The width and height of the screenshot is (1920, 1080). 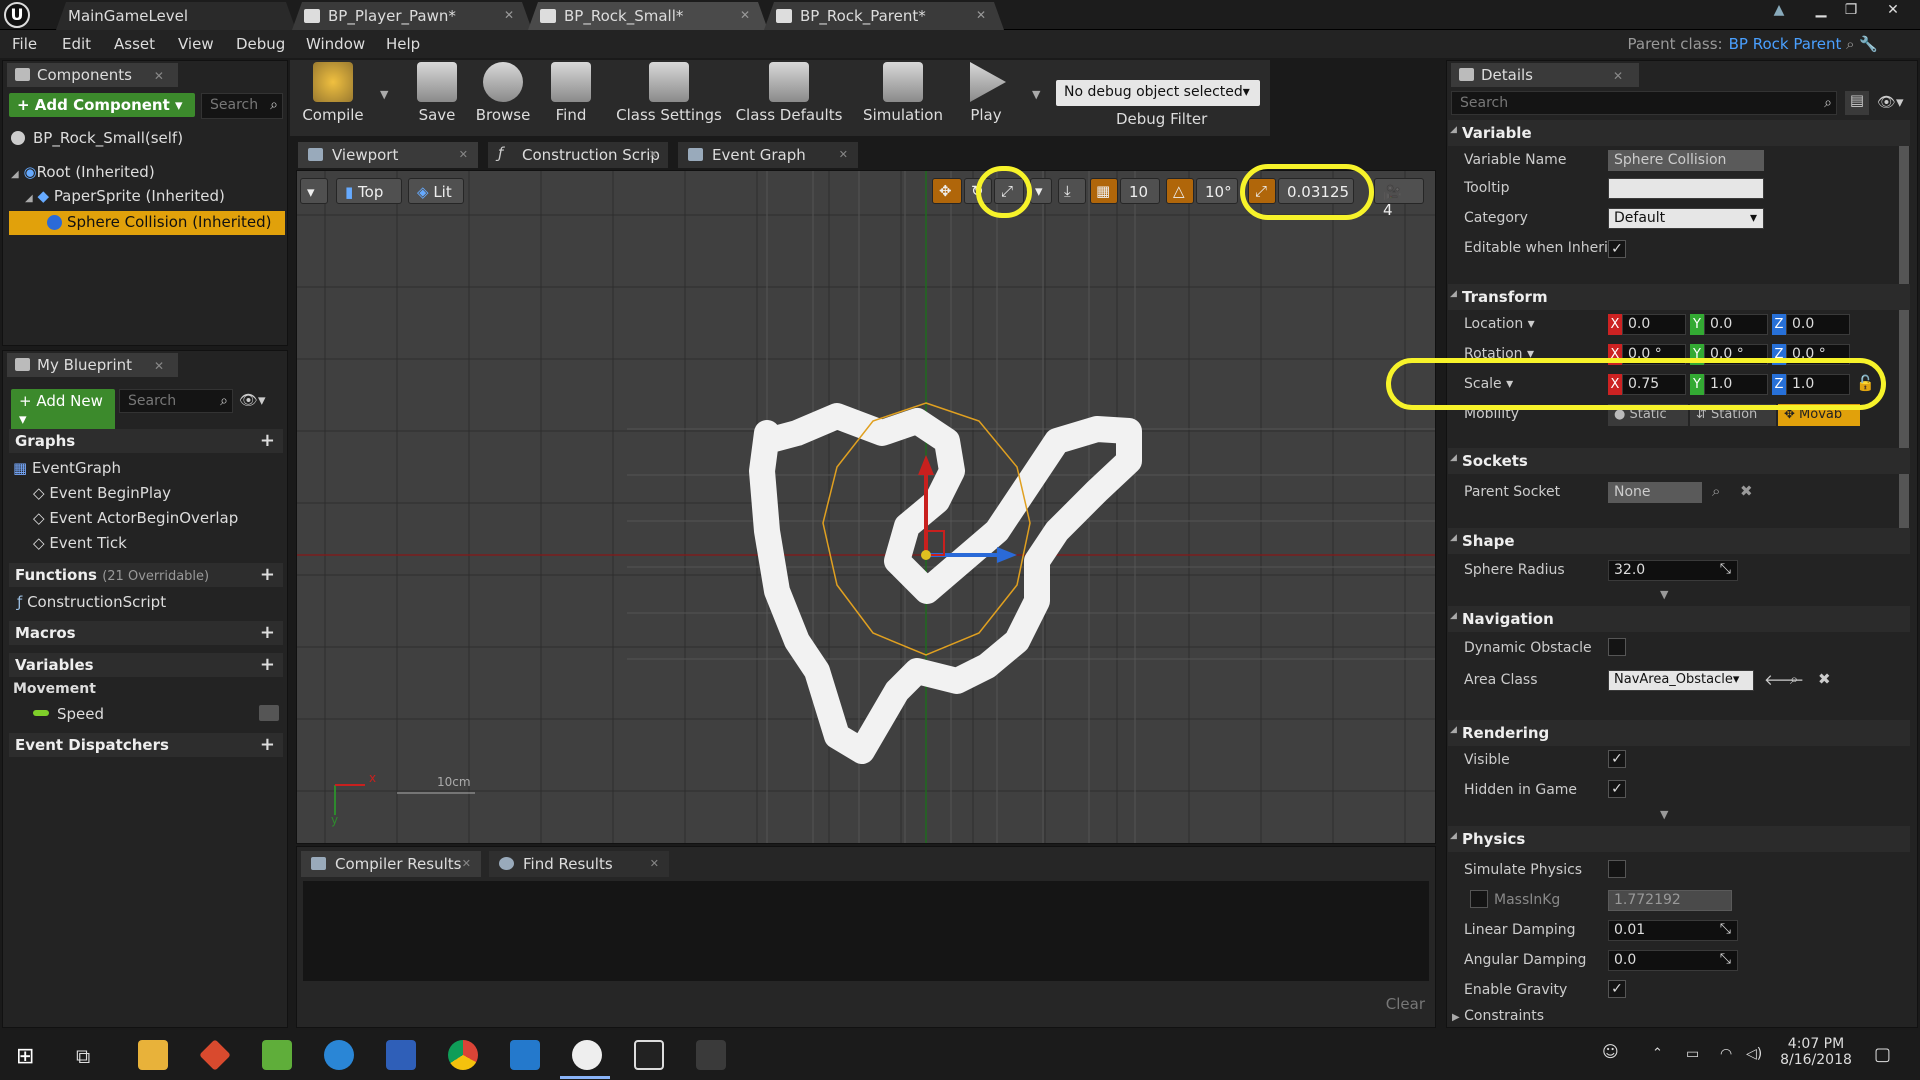 What do you see at coordinates (1679, 733) in the screenshot?
I see `section-rendering: Rendering` at bounding box center [1679, 733].